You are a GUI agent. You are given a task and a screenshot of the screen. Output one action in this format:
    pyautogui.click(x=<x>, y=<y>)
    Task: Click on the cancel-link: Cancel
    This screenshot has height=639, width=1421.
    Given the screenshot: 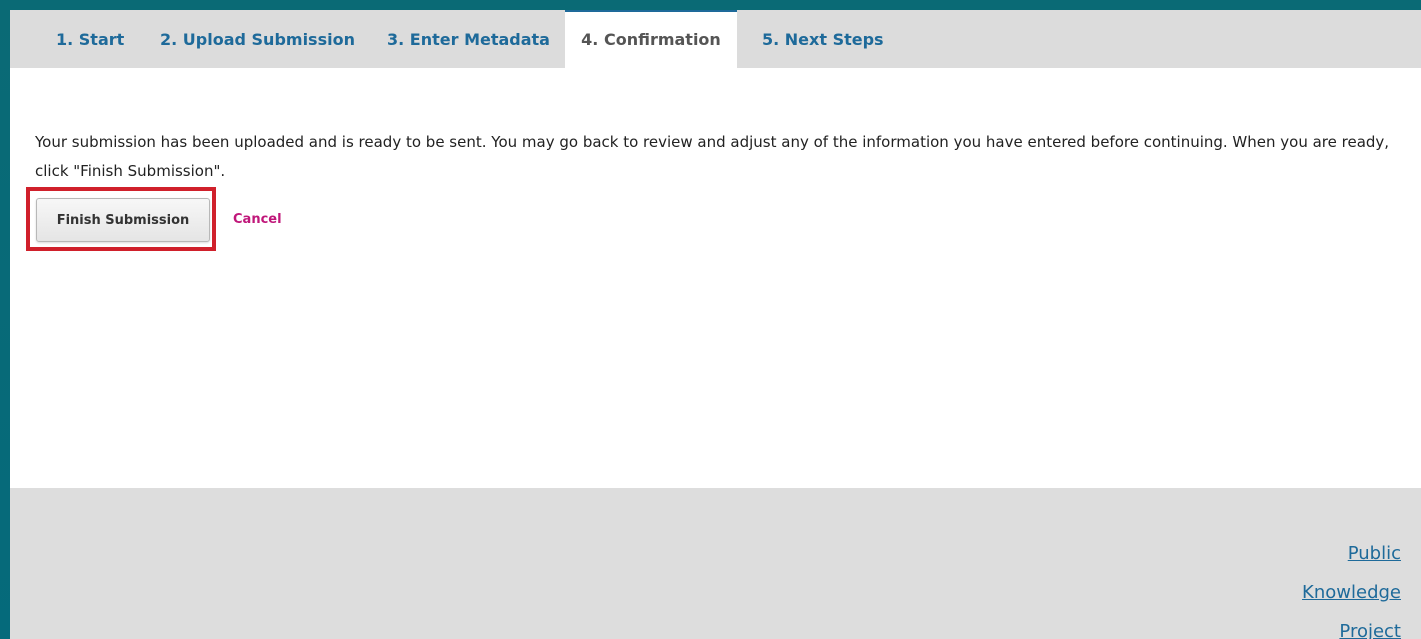 What is the action you would take?
    pyautogui.click(x=257, y=219)
    